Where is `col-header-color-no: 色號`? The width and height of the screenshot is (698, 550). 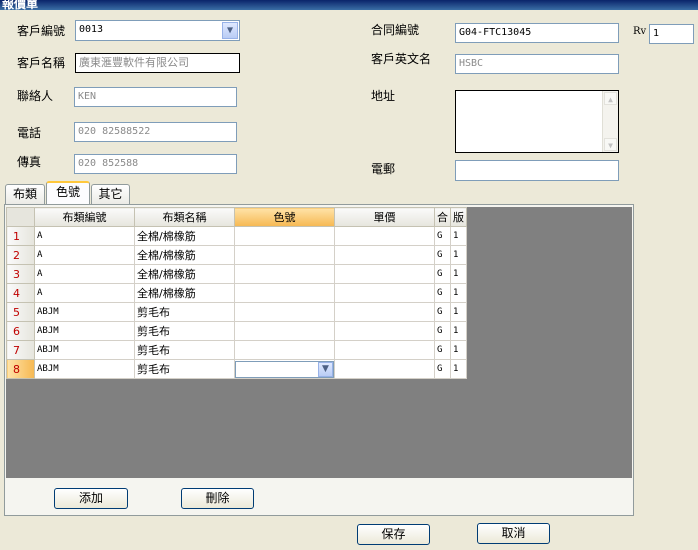
col-header-color-no: 色號 is located at coordinates (284, 217).